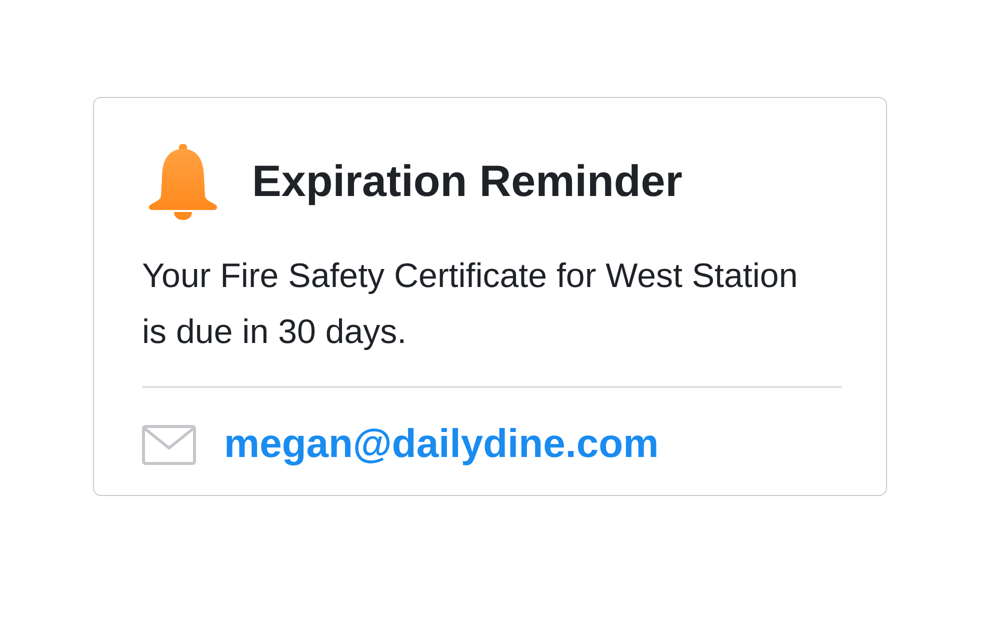  I want to click on envelope-icon, so click(169, 444).